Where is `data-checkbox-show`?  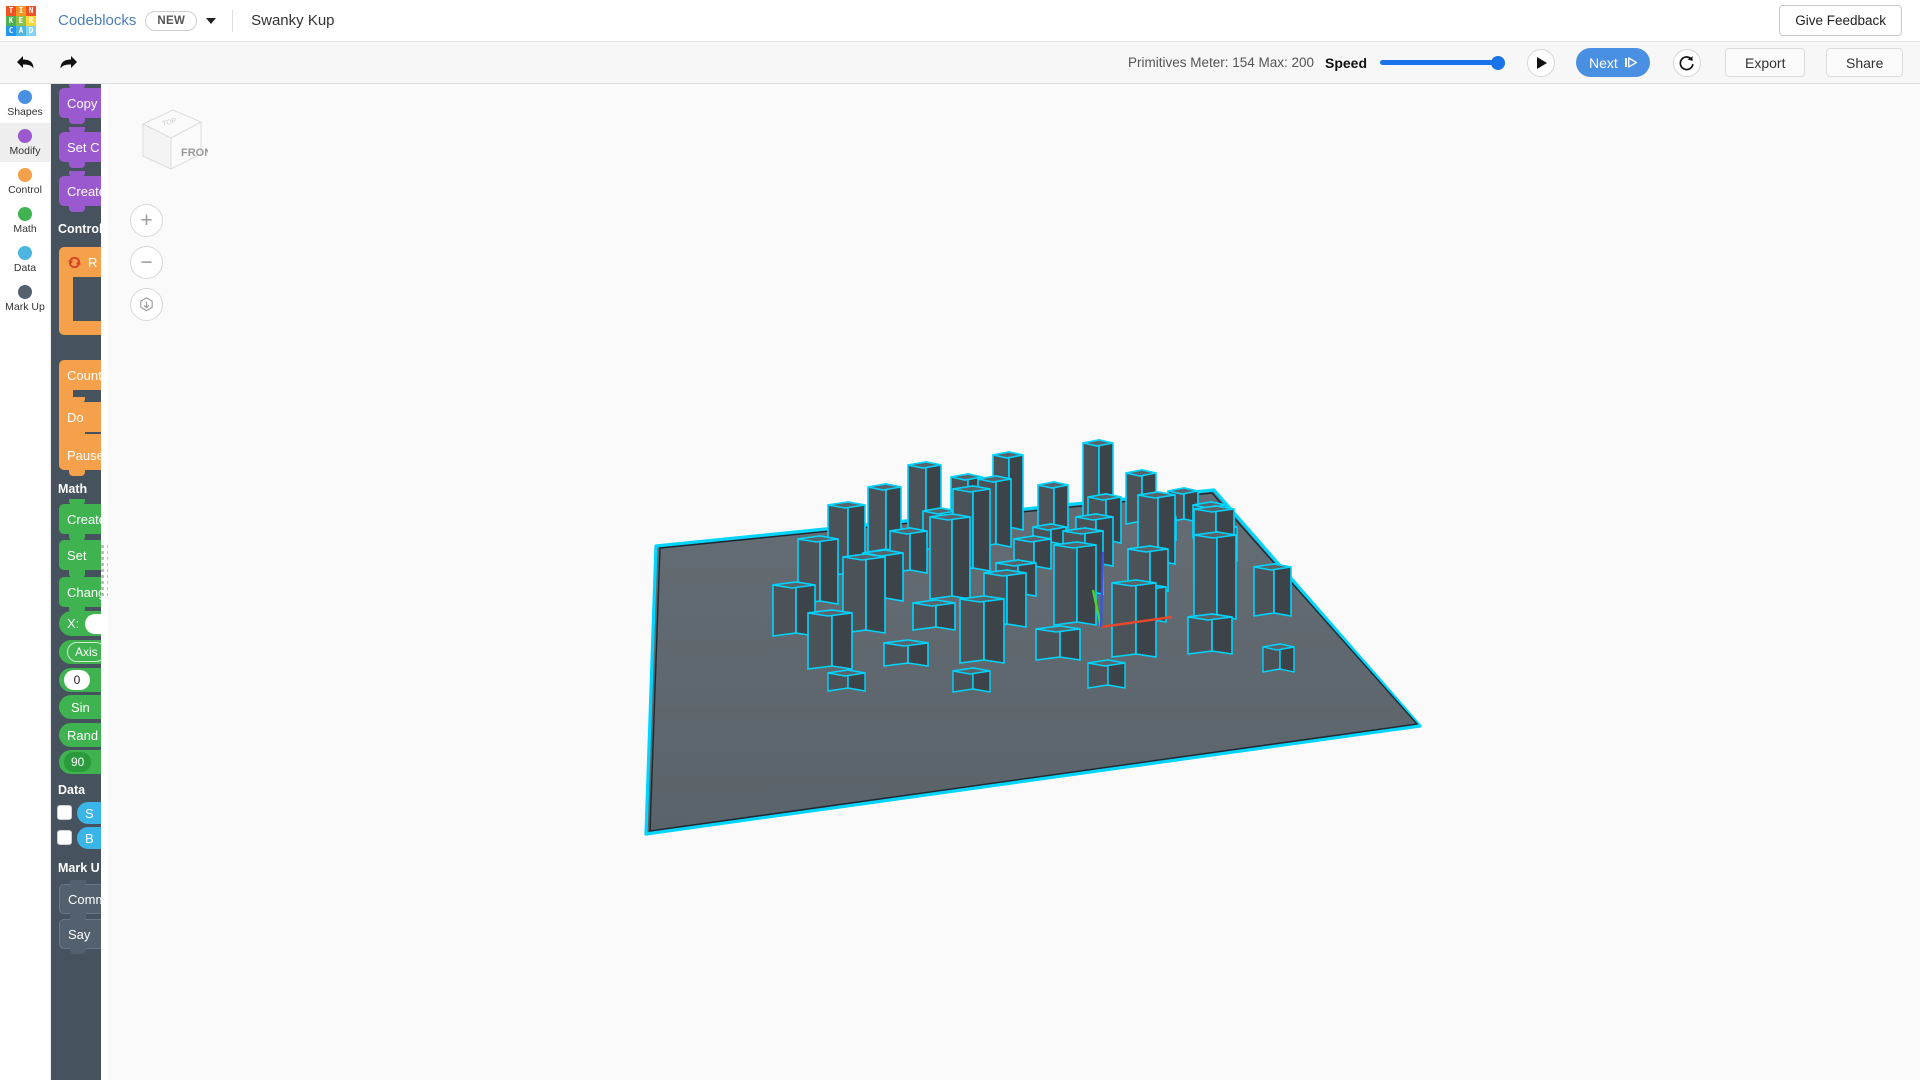 data-checkbox-show is located at coordinates (64, 812).